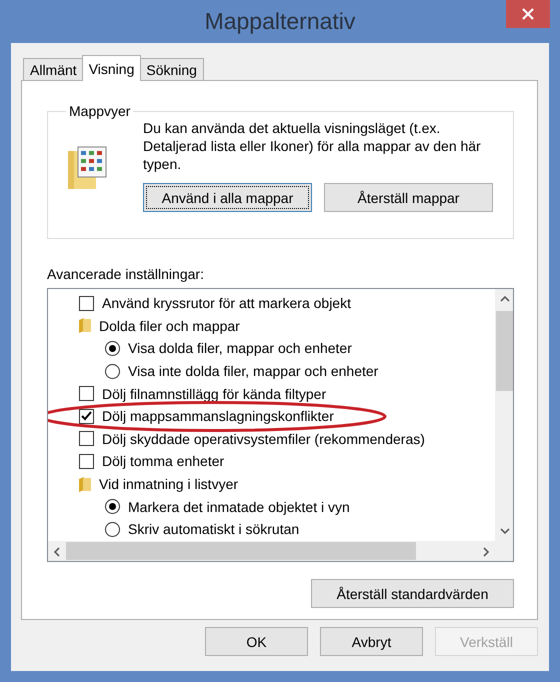 The height and width of the screenshot is (682, 560). I want to click on description-text: Du kan använda det aktuella visningsläget (t.ex. Detaljerad lista eller Ikoner) för alla mappar av den här typen., so click(312, 146).